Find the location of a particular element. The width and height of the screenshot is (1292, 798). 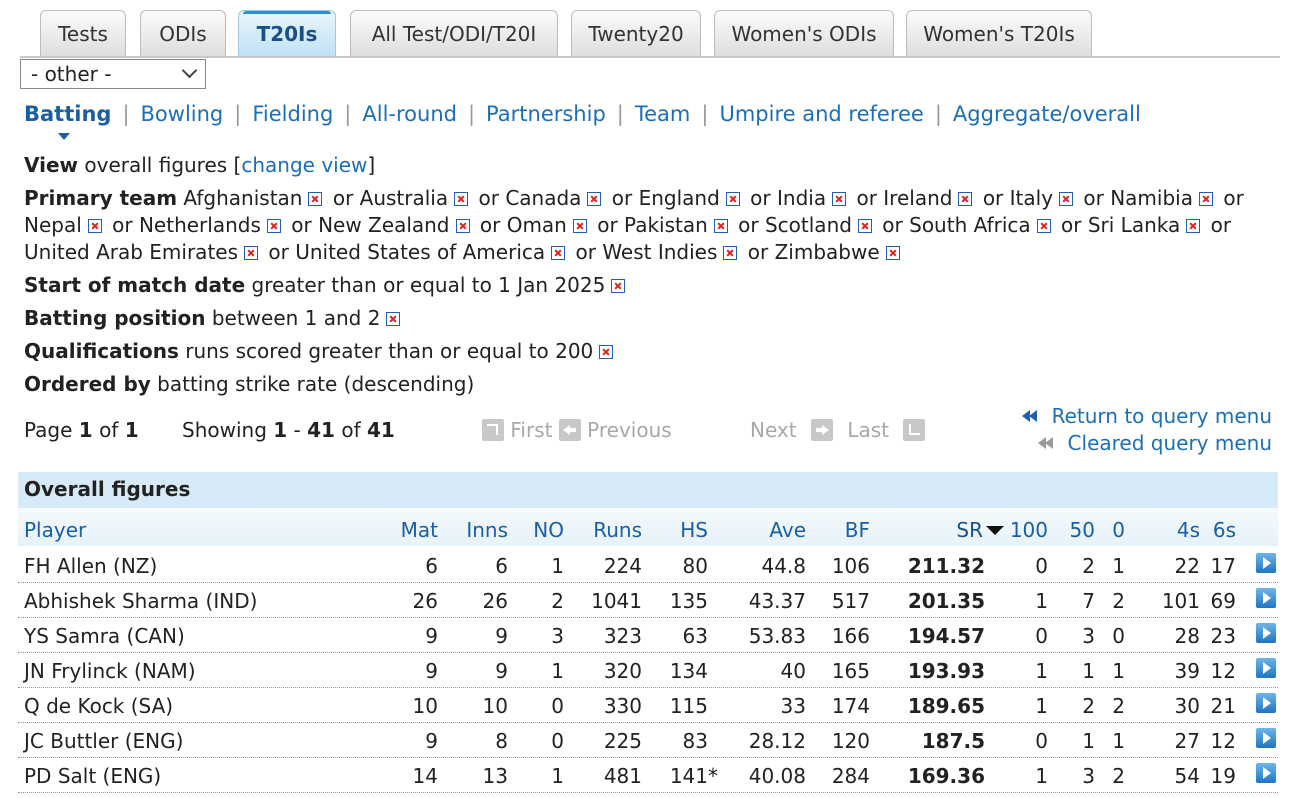

change-view-link: change view is located at coordinates (304, 165).